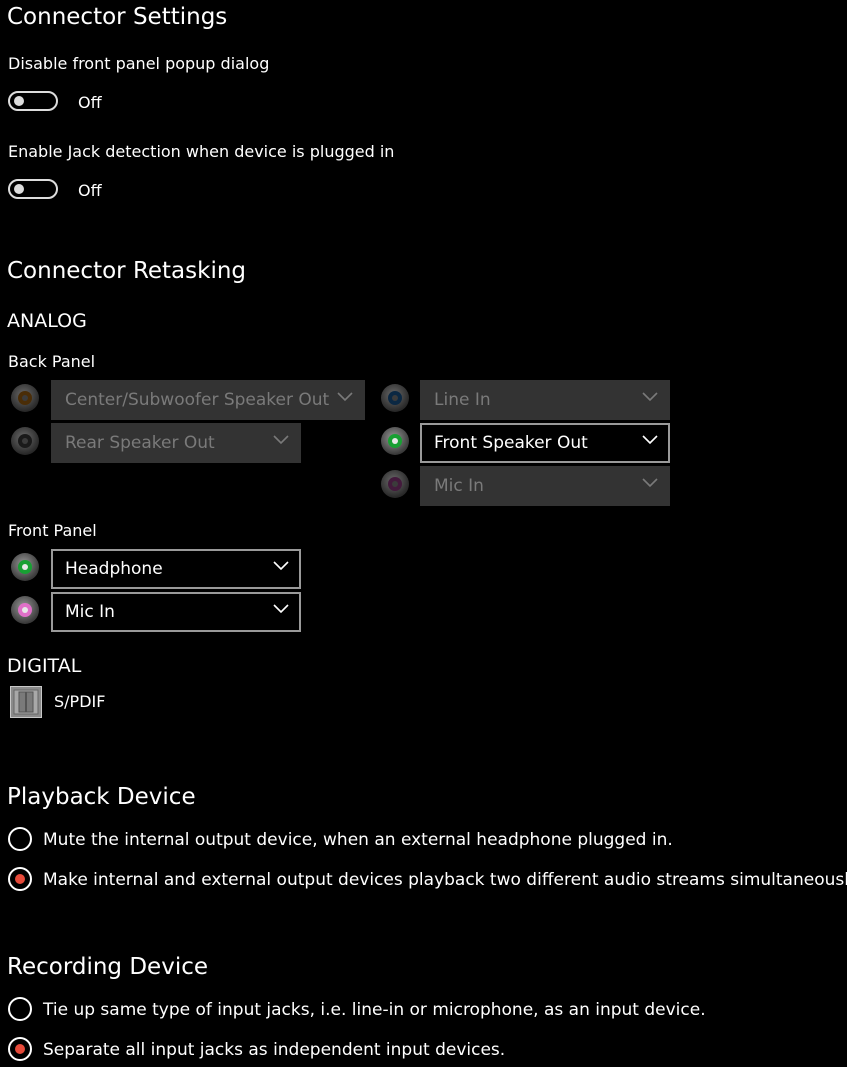  I want to click on jack-icon-mic-back, so click(395, 484).